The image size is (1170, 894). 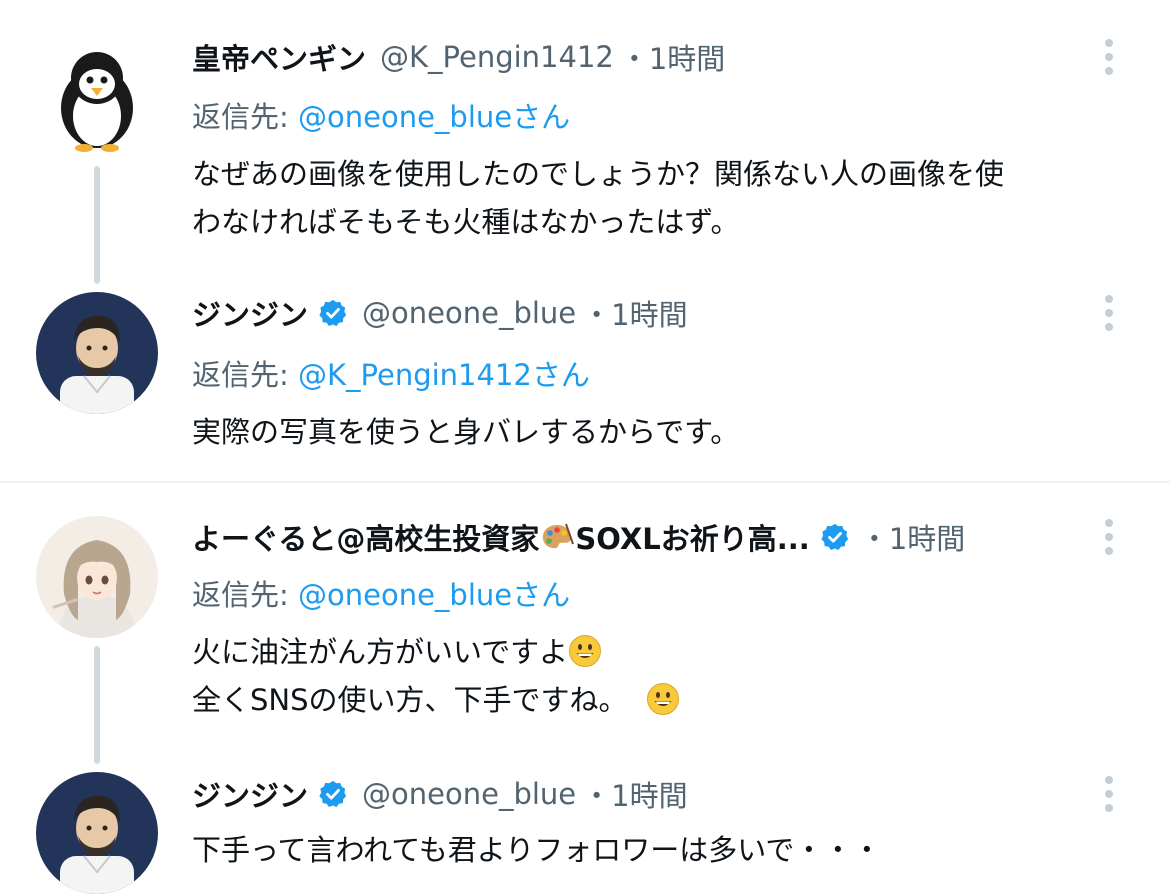 I want to click on tweet-text: 火に油注がん方がいいですよ 全くSNSの使い方、下手ですね。, so click(x=436, y=676).